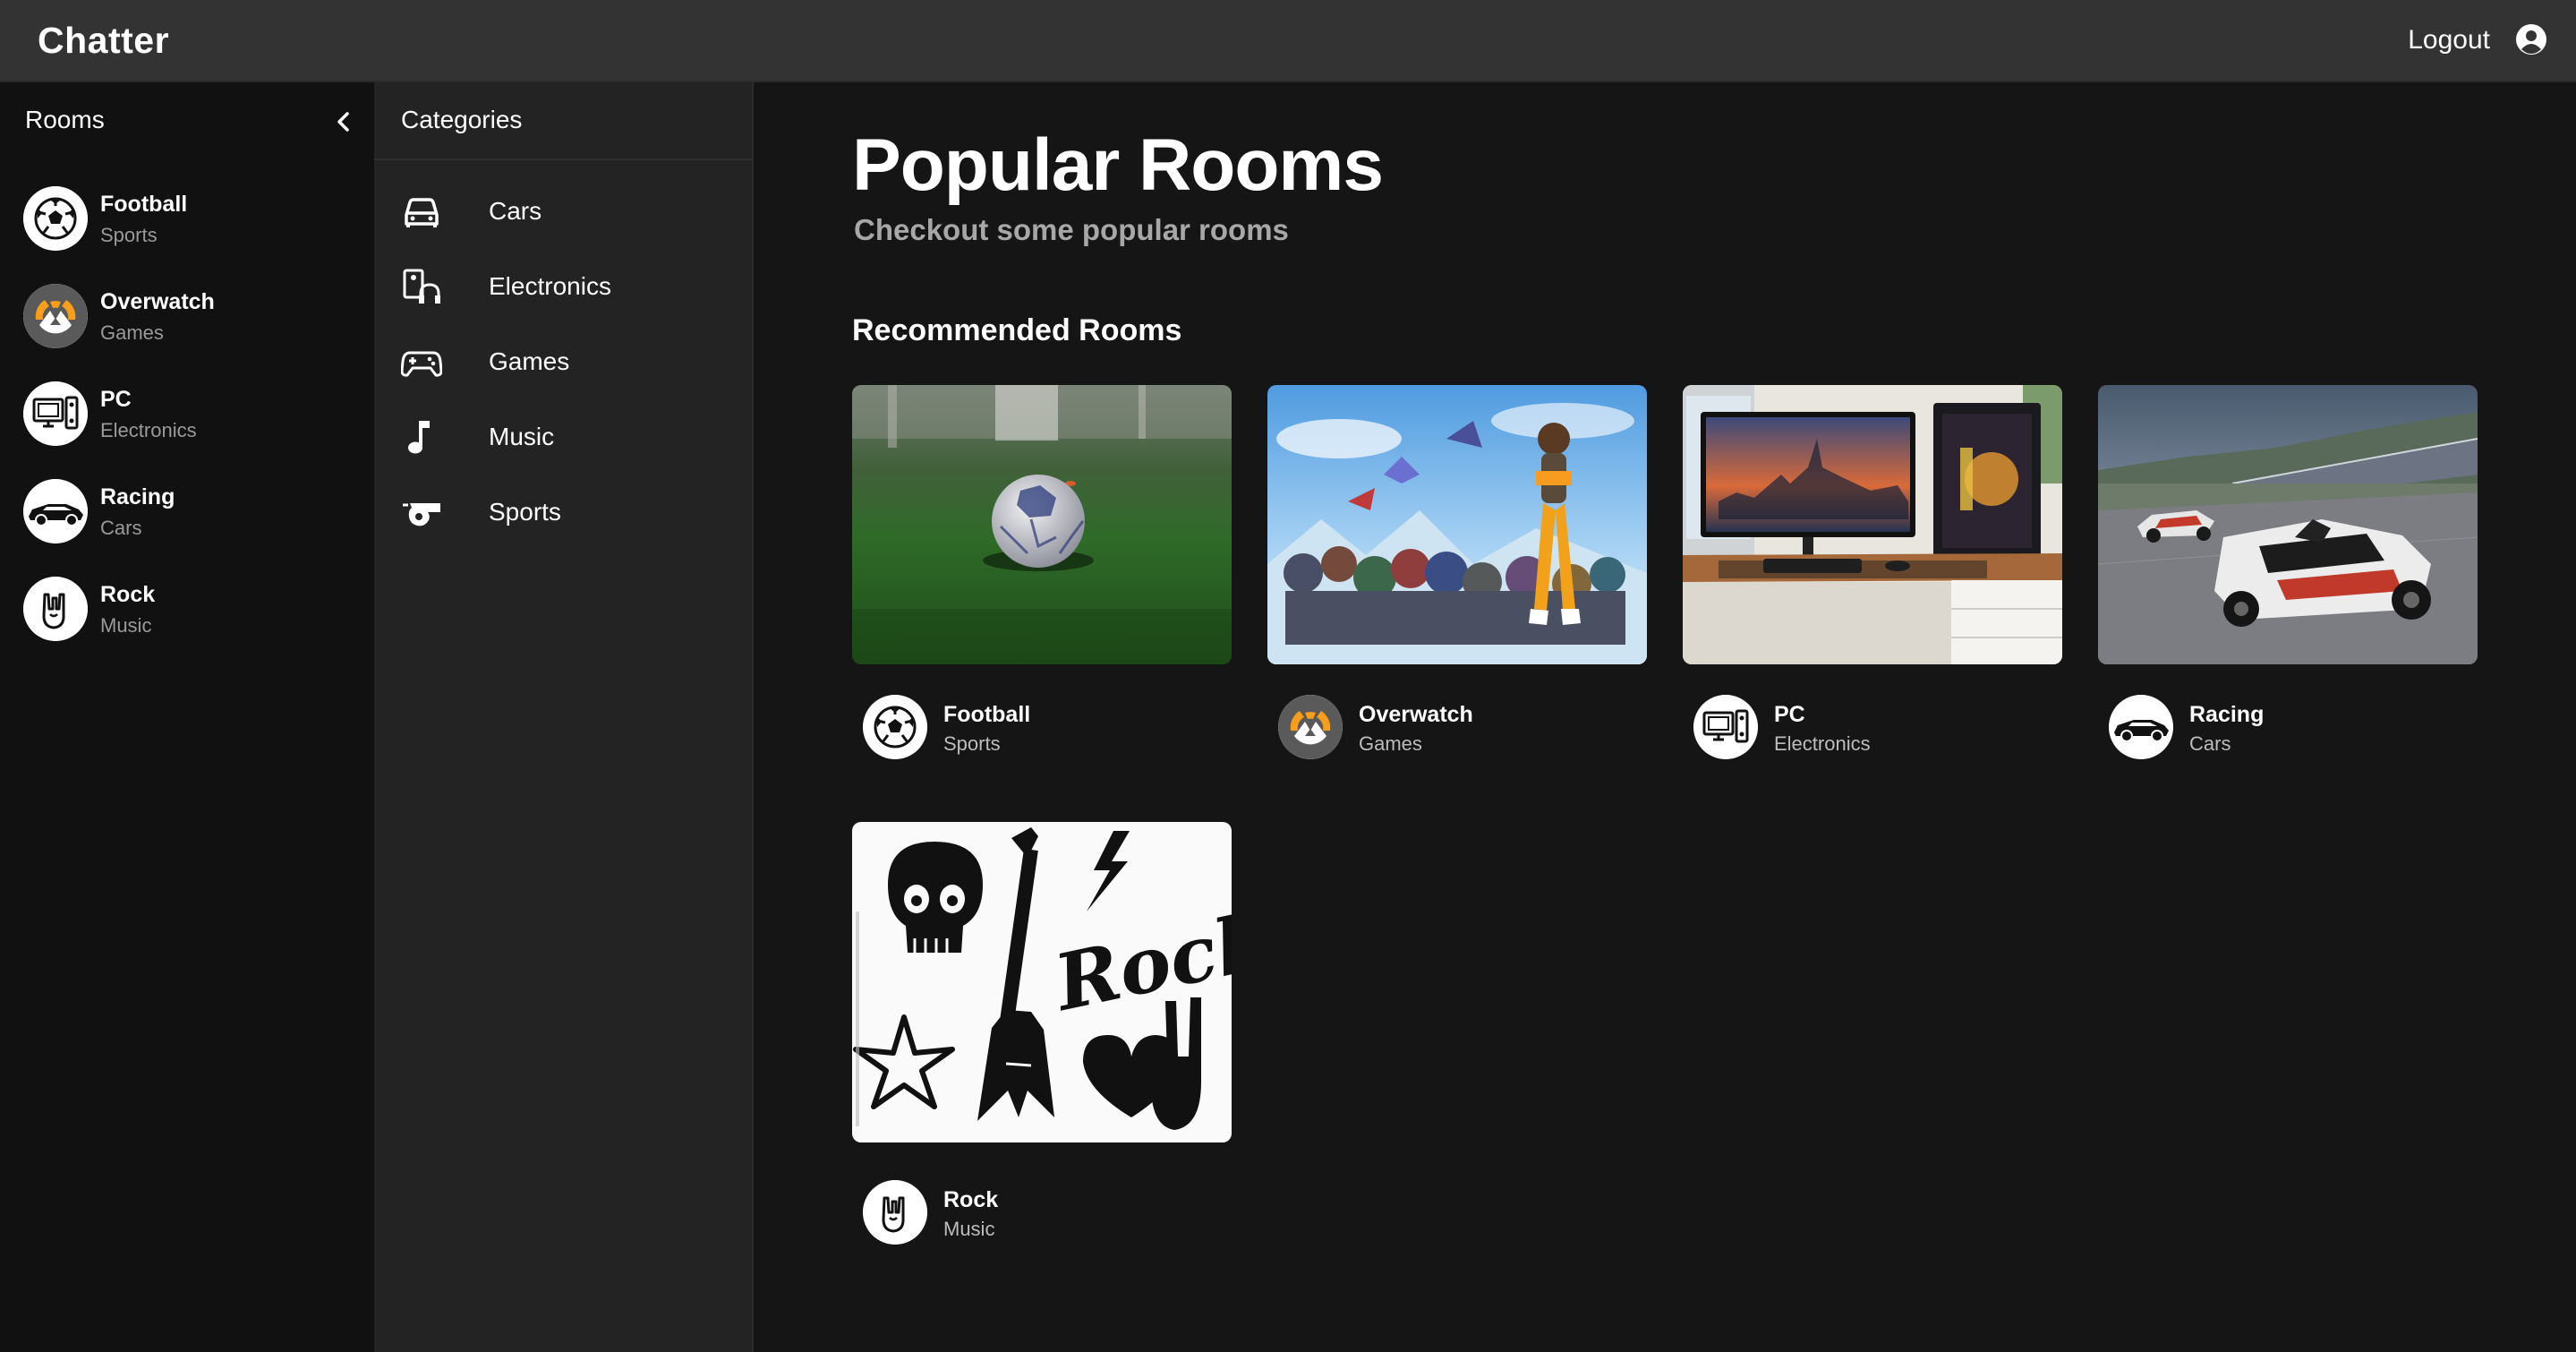 The image size is (2576, 1352). I want to click on sidebar-room-rock: Rock Music, so click(188, 609).